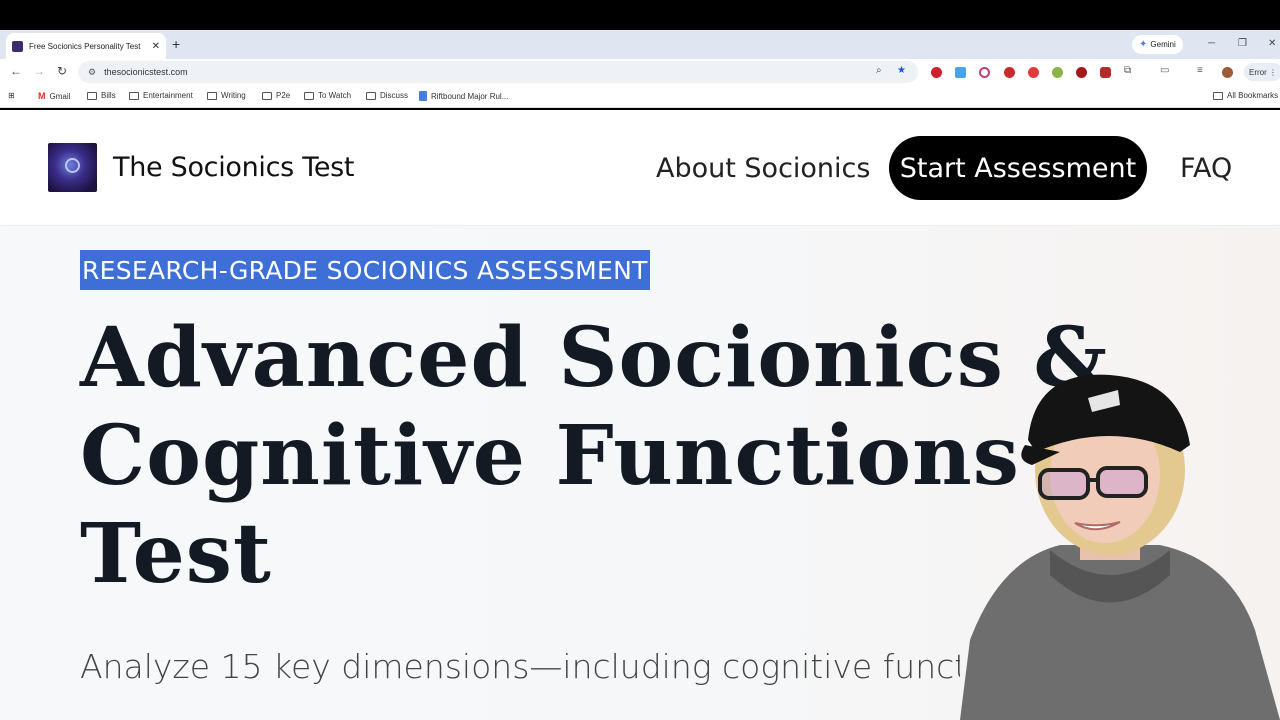  What do you see at coordinates (1164, 70) in the screenshot?
I see `split-view-icon: ▭` at bounding box center [1164, 70].